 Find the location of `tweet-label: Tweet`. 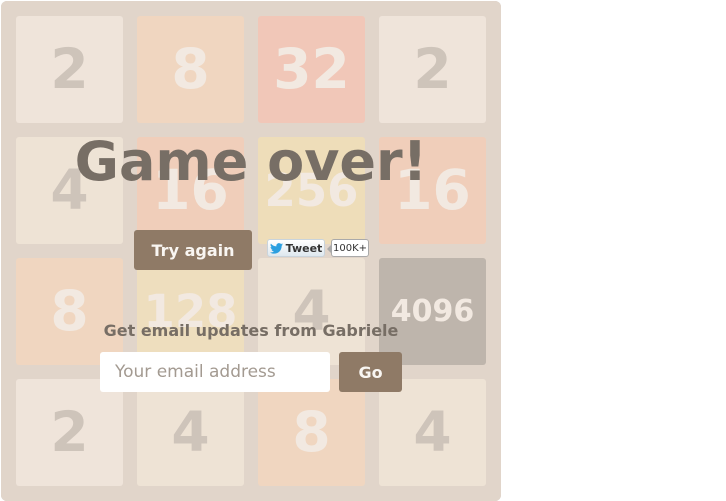

tweet-label: Tweet is located at coordinates (304, 248).